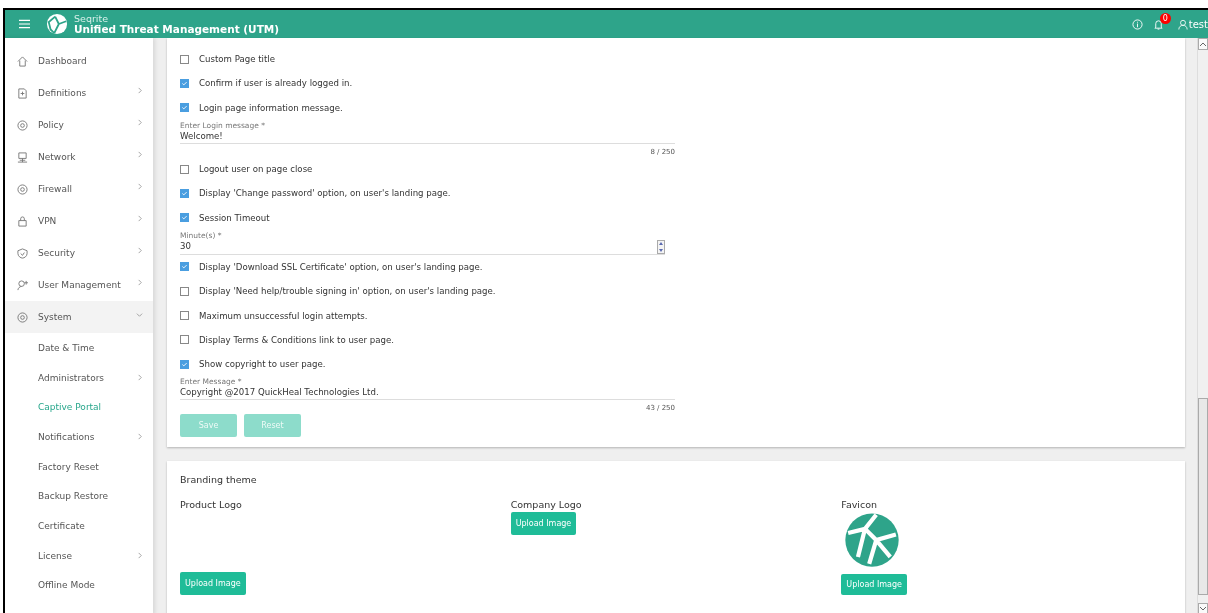  What do you see at coordinates (297, 339) in the screenshot?
I see `option-label: Display Terms & Conditions link to user page.` at bounding box center [297, 339].